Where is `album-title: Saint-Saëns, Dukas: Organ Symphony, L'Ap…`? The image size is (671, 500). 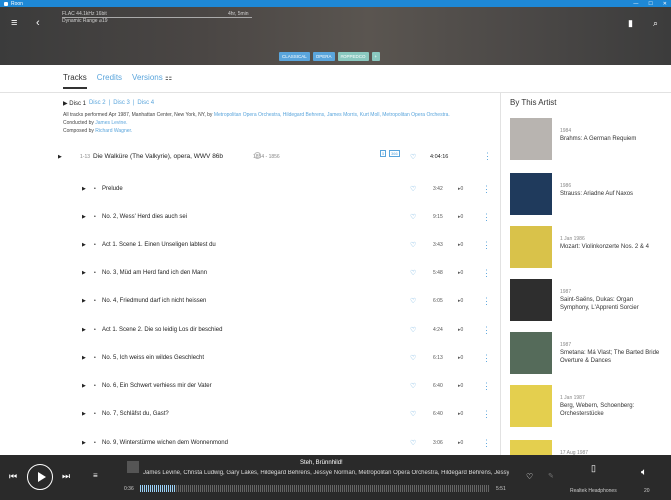
album-title: Saint-Saëns, Dukas: Organ Symphony, L'Ap… is located at coordinates (610, 304).